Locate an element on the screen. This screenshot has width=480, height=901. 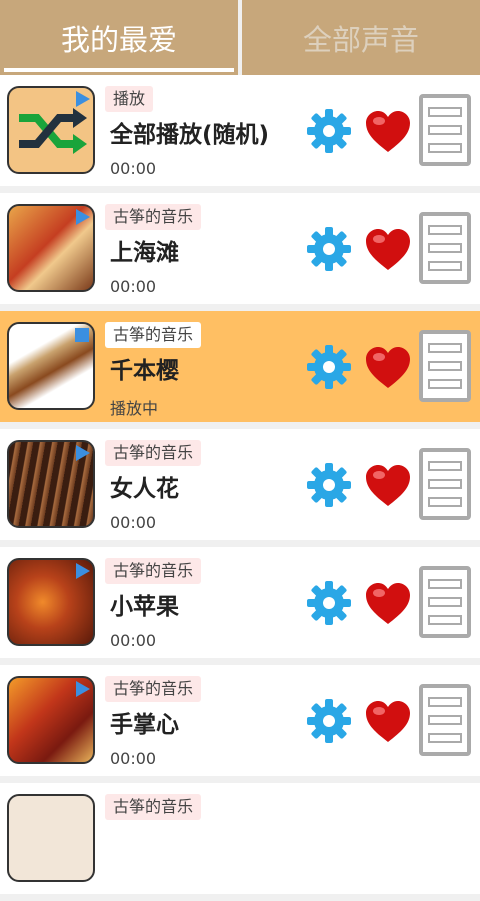
item-title: 全部播放(随机) is located at coordinates (190, 135).